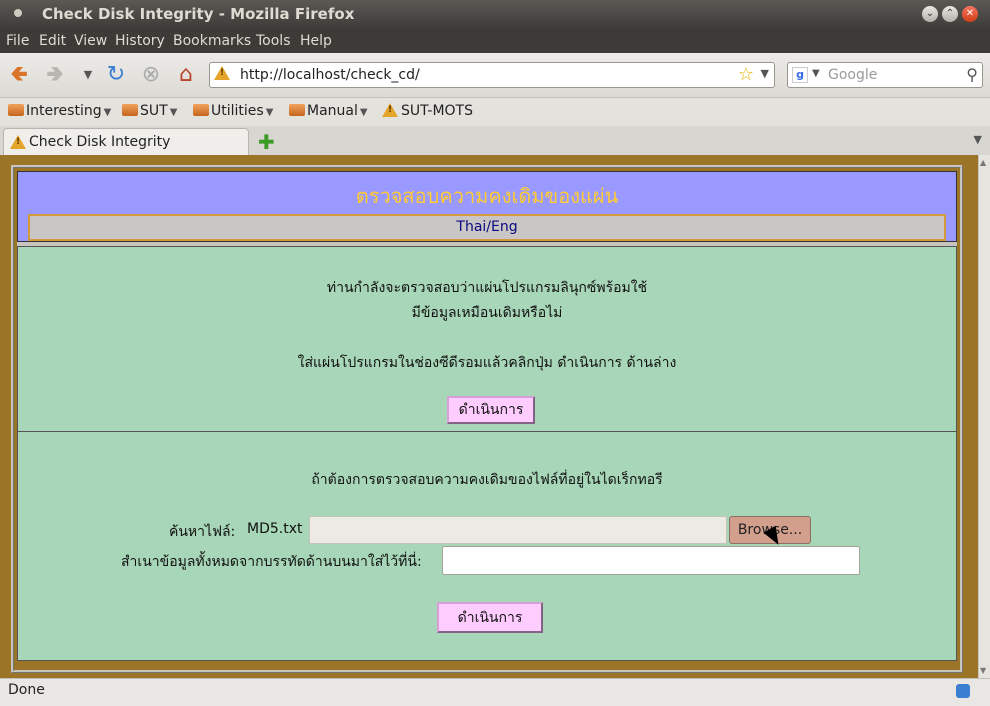 This screenshot has width=990, height=706. I want to click on menu-help: Help, so click(316, 41).